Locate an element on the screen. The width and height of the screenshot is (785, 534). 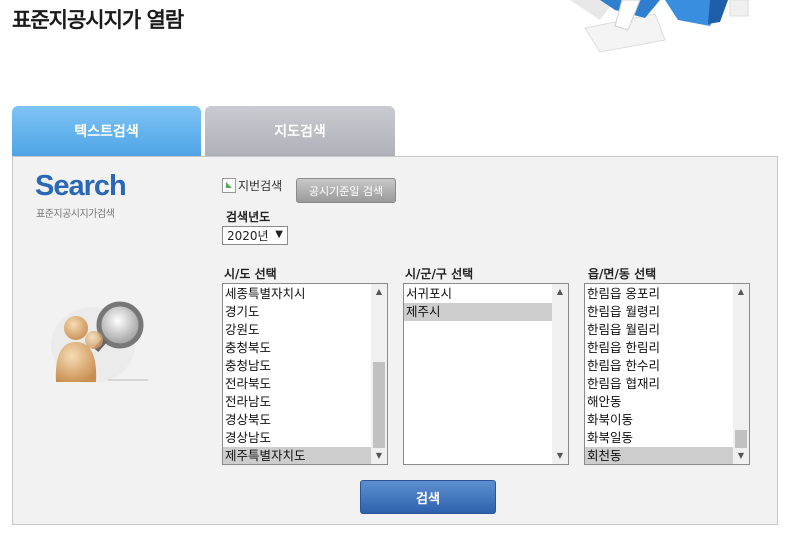
list-item: 세종특별자치시 is located at coordinates (297, 294).